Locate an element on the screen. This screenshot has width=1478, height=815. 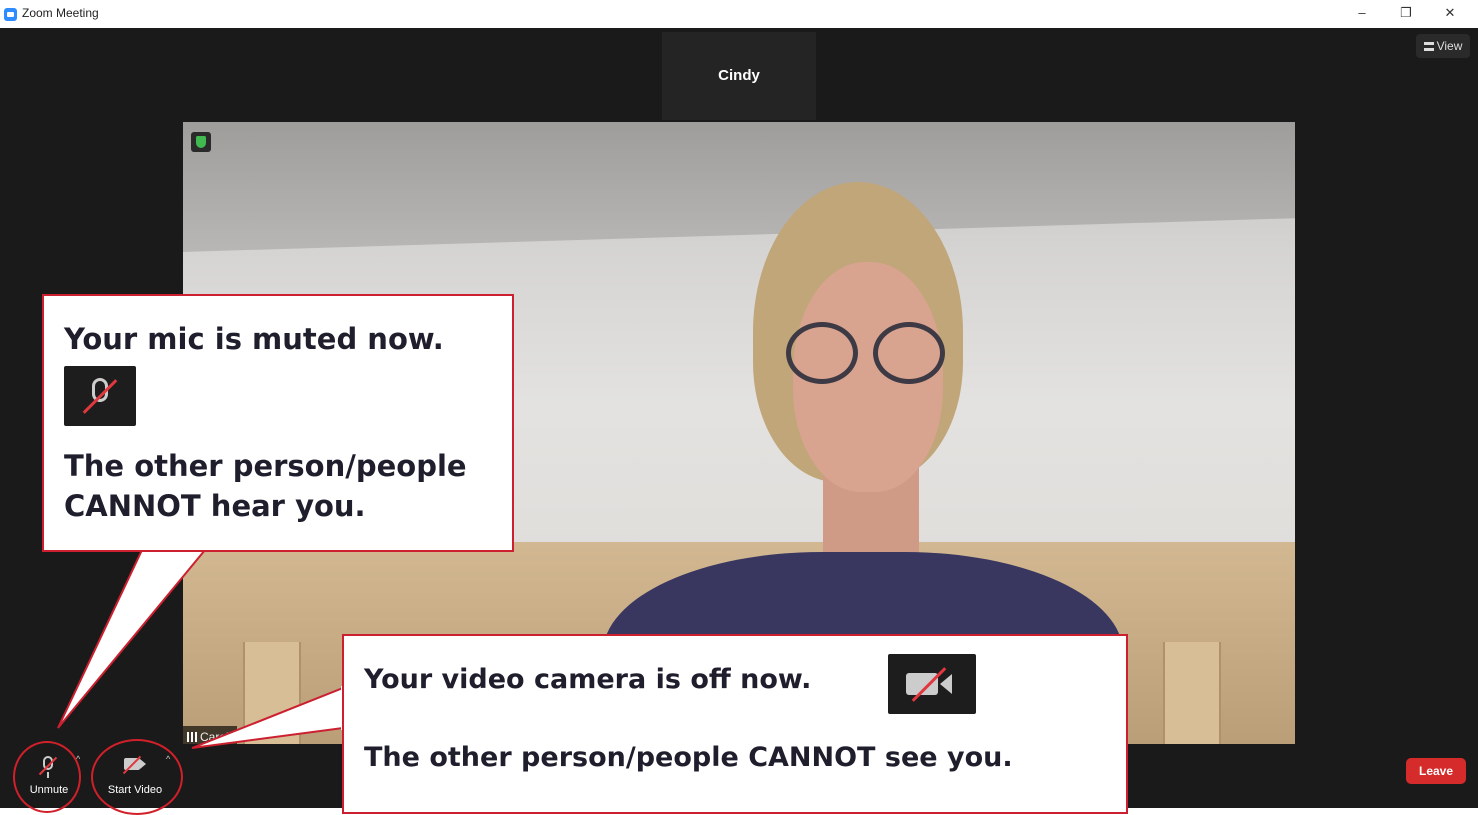
minimize-button: – is located at coordinates (1362, 13).